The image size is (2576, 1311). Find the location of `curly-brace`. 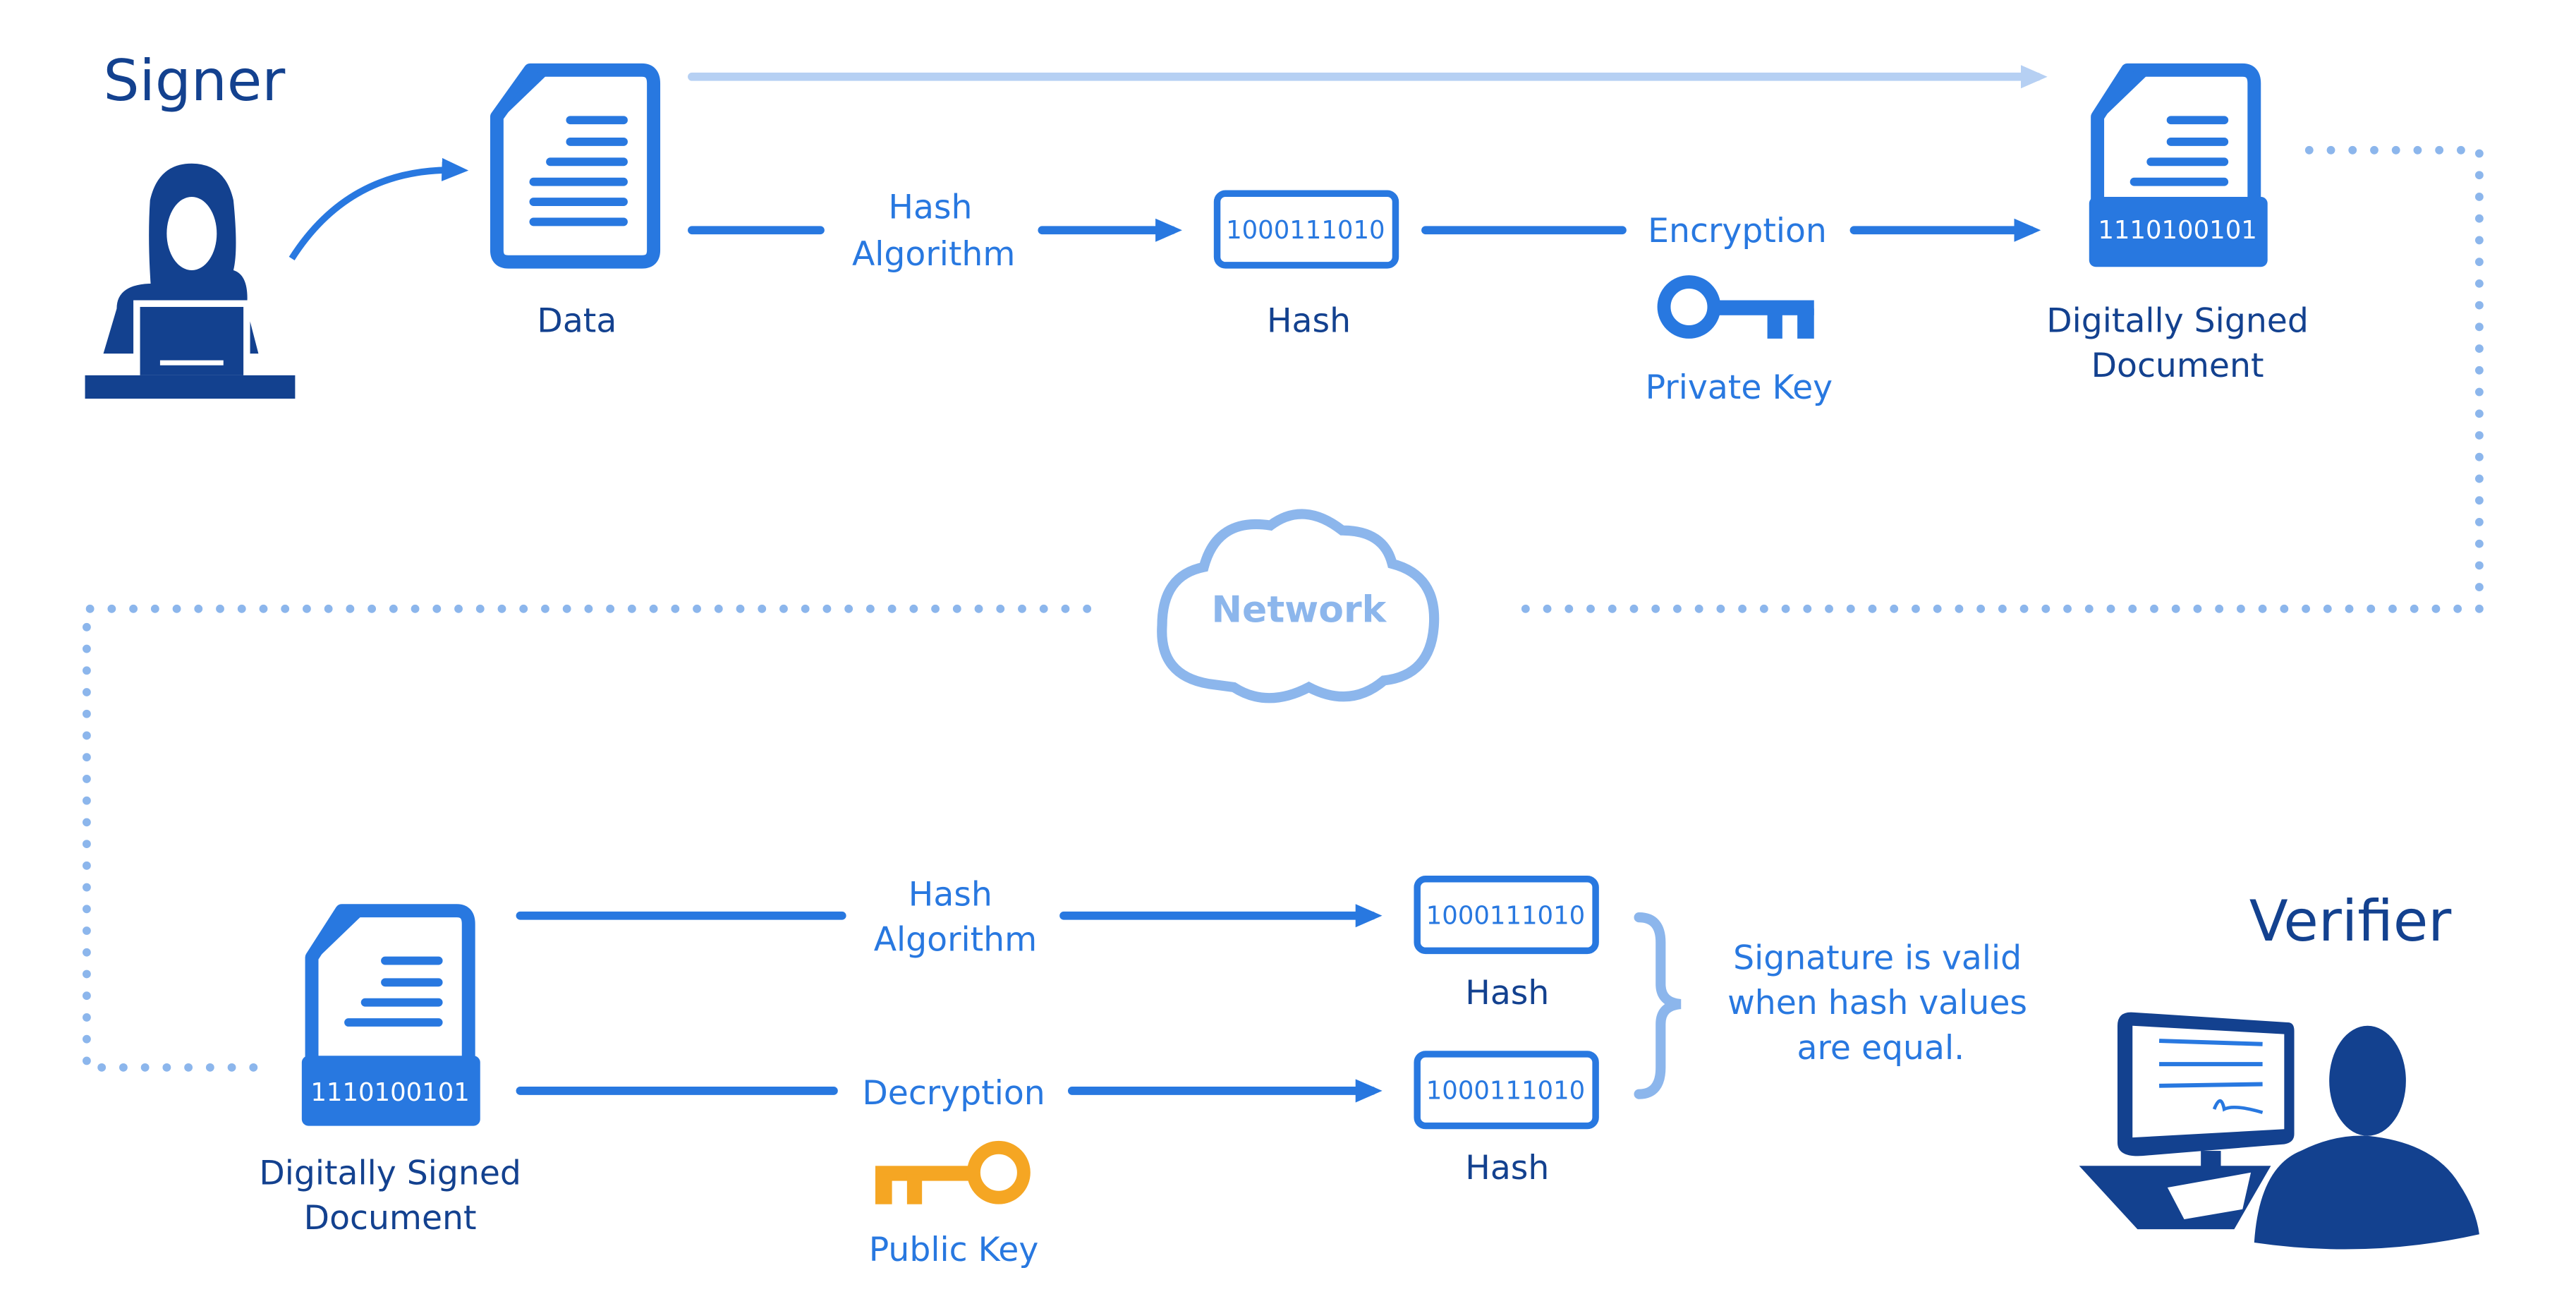

curly-brace is located at coordinates (1658, 1006).